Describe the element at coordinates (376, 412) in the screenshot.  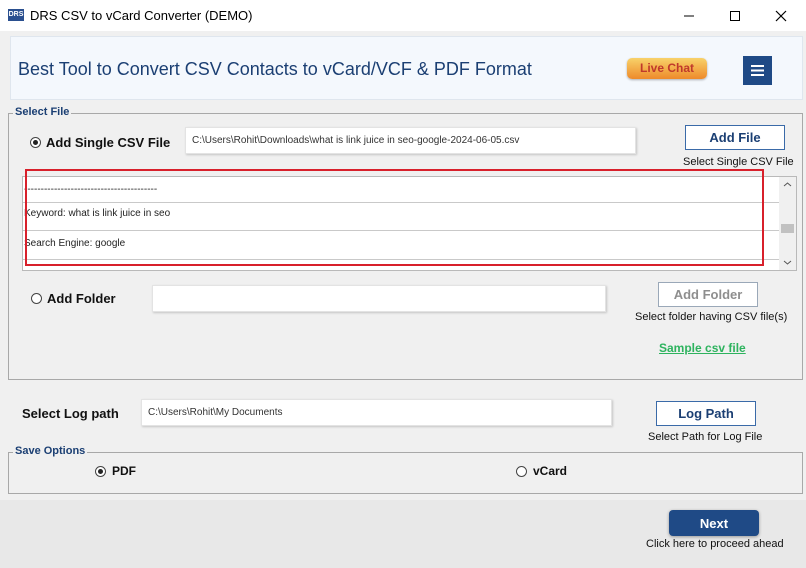
I see `log-path-input: C:\Users\Rohit\My Documents` at that location.